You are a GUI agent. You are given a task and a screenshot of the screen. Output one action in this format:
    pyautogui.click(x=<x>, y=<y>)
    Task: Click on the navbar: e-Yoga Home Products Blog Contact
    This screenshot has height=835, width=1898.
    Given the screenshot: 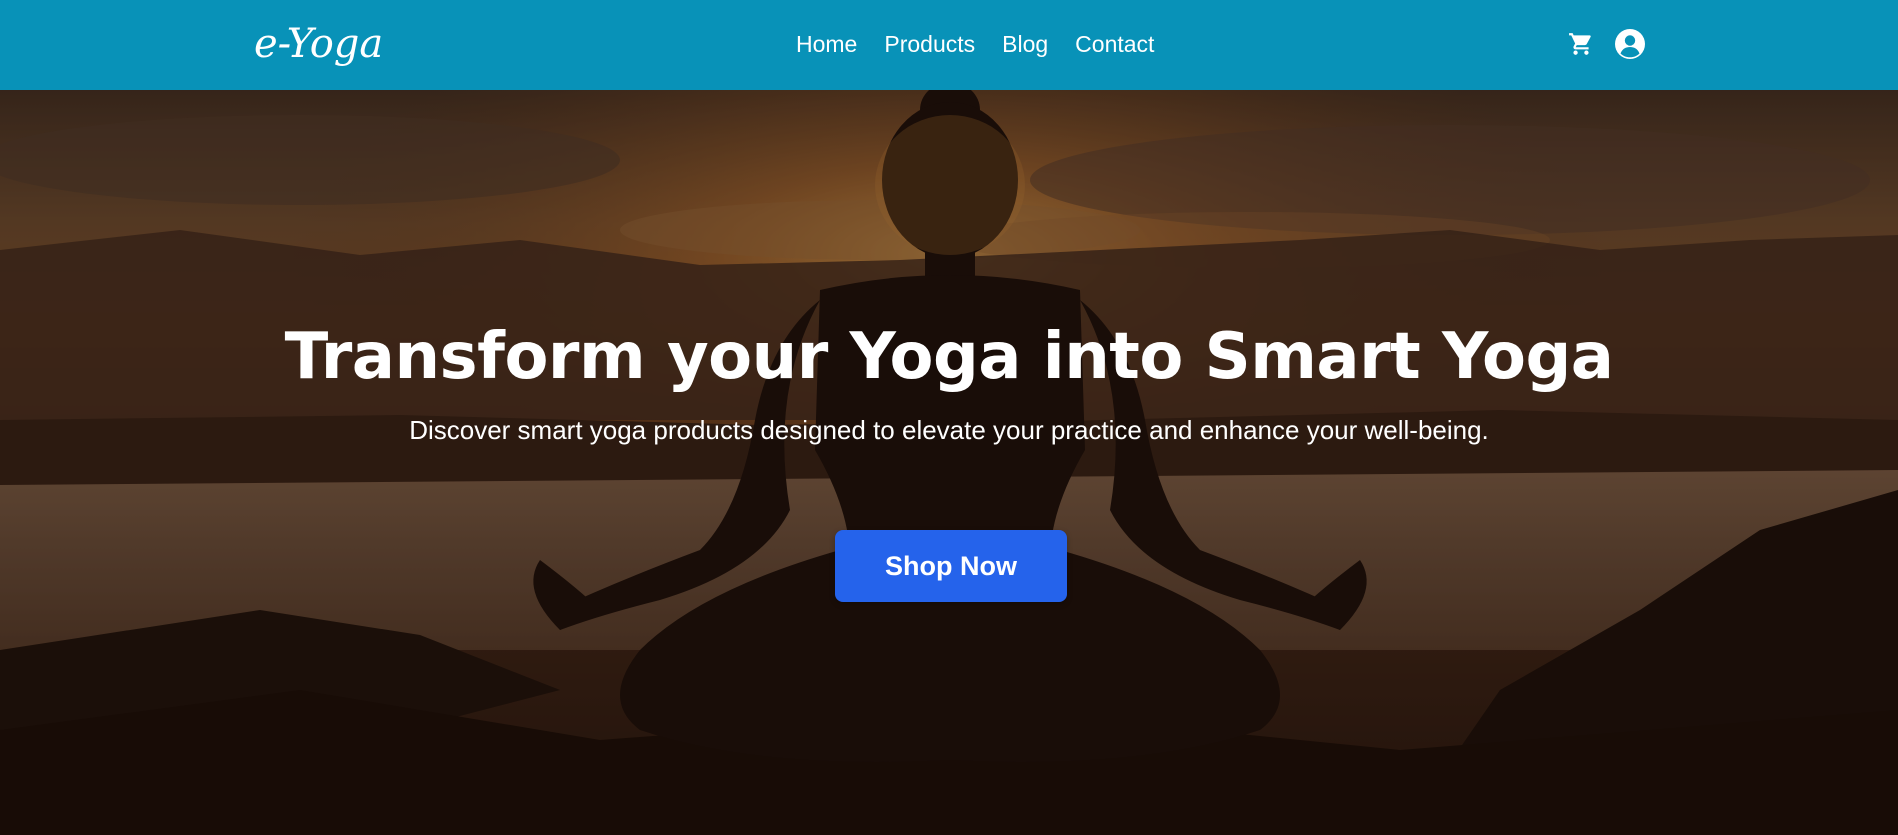 What is the action you would take?
    pyautogui.click(x=949, y=45)
    